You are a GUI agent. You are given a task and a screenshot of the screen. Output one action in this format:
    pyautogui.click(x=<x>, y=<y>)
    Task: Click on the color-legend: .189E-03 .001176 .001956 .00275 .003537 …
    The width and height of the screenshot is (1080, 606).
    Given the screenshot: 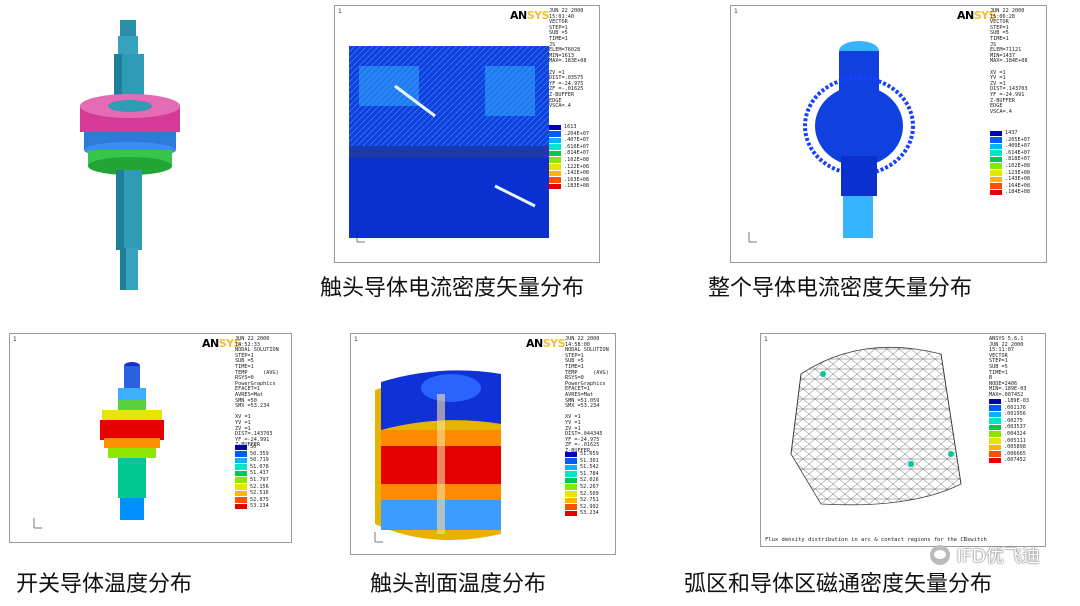 What is the action you would take?
    pyautogui.click(x=1015, y=431)
    